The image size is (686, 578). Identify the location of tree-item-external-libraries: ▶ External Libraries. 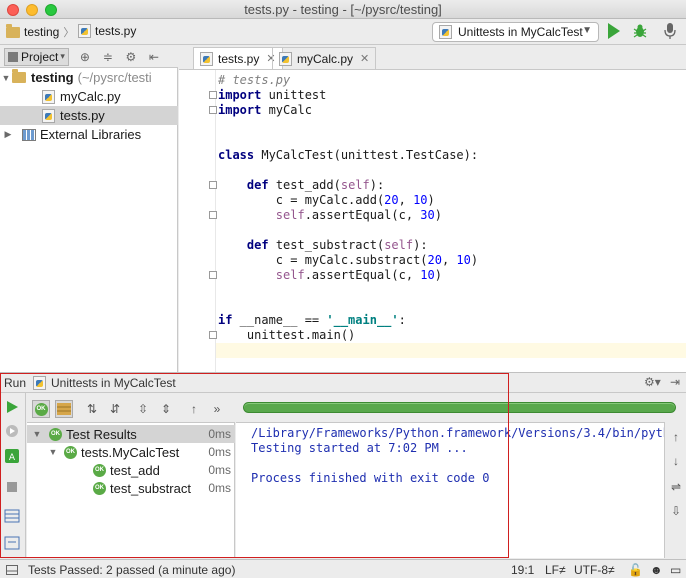
(89, 134).